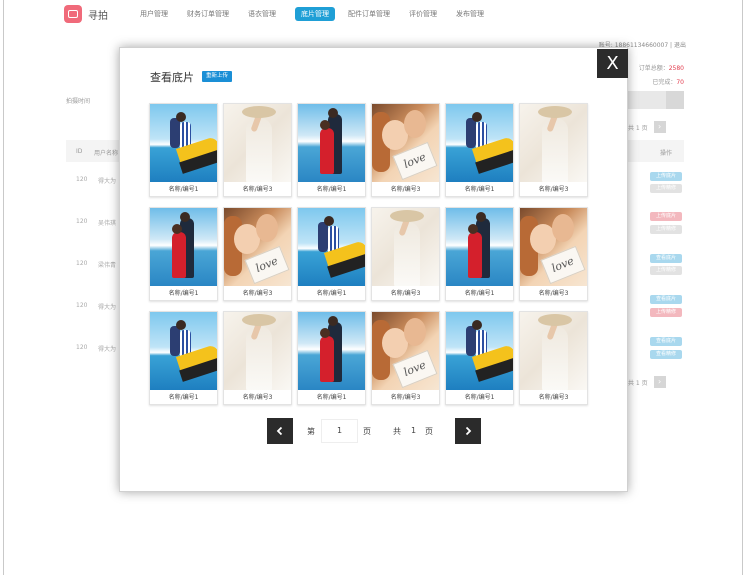  I want to click on nav-item-accessory-orders: 配件订单管理, so click(369, 14).